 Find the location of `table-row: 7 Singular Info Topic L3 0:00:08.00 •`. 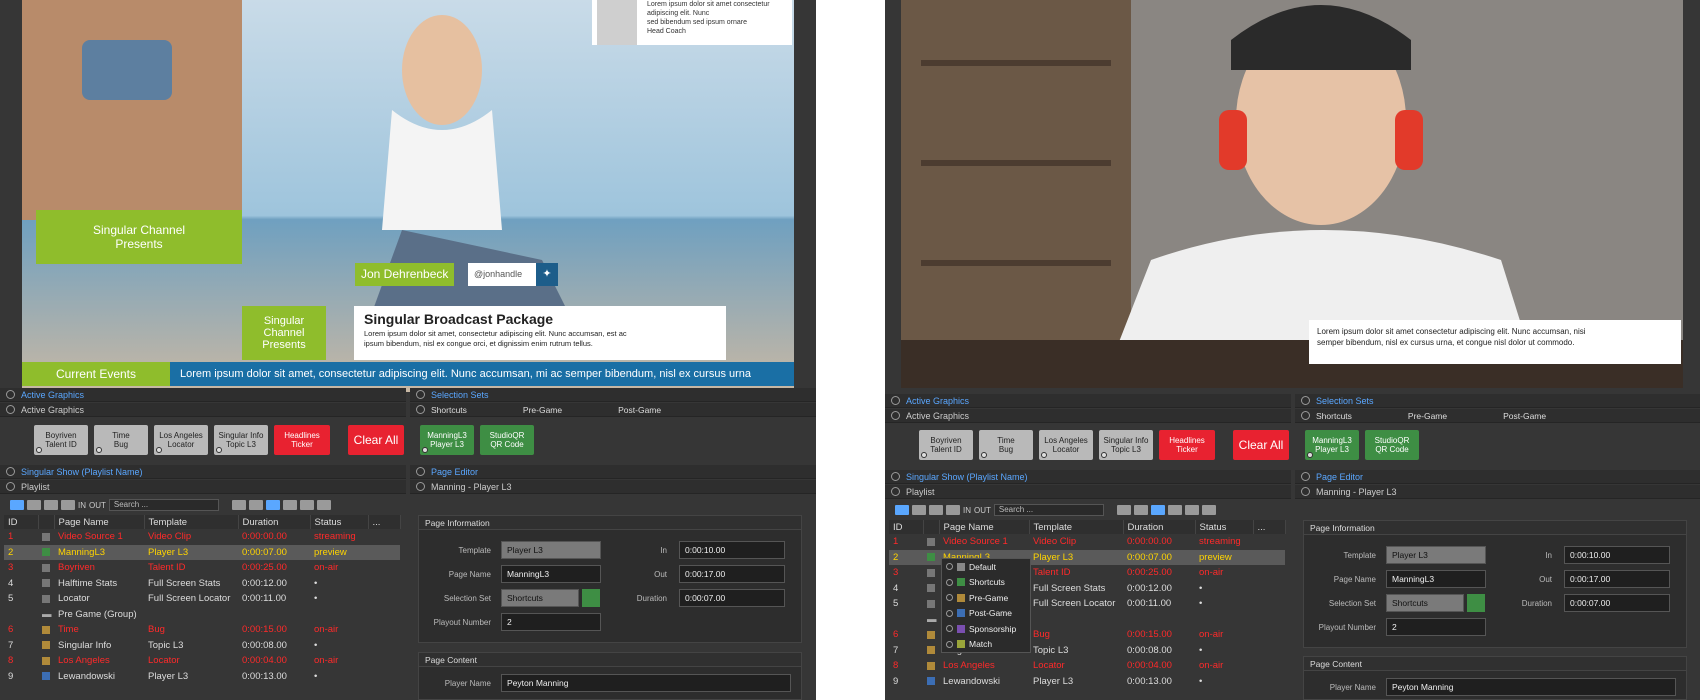

table-row: 7 Singular Info Topic L3 0:00:08.00 • is located at coordinates (202, 646).